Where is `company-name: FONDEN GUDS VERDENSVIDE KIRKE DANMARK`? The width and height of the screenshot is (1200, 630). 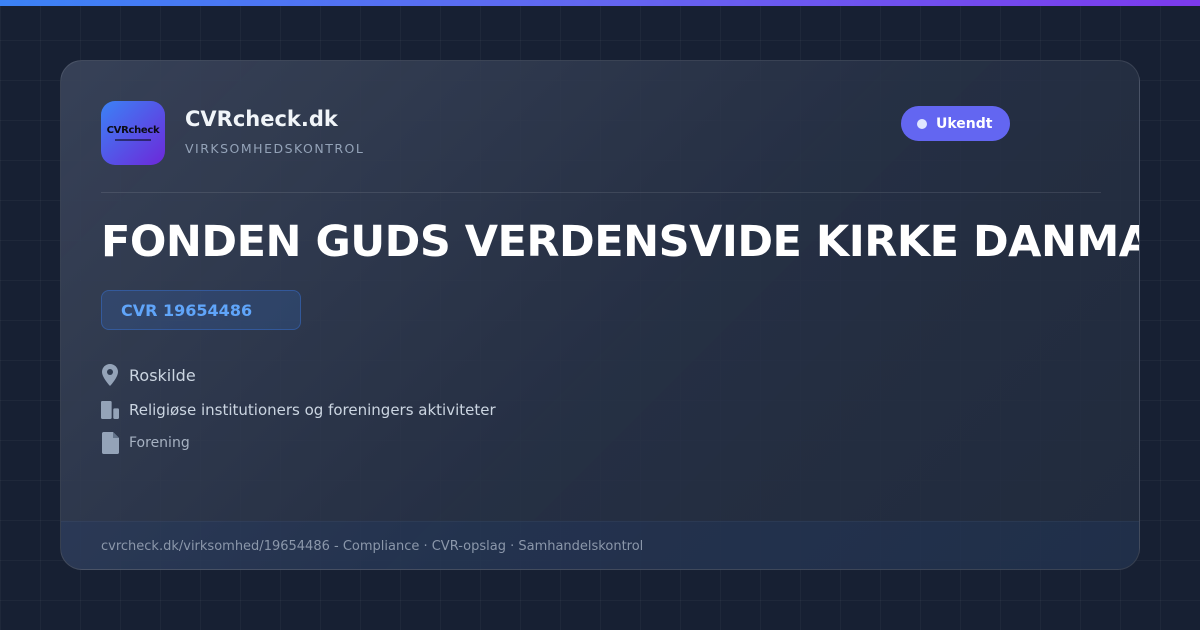 company-name: FONDEN GUDS VERDENSVIDE KIRKE DANMARK is located at coordinates (620, 242).